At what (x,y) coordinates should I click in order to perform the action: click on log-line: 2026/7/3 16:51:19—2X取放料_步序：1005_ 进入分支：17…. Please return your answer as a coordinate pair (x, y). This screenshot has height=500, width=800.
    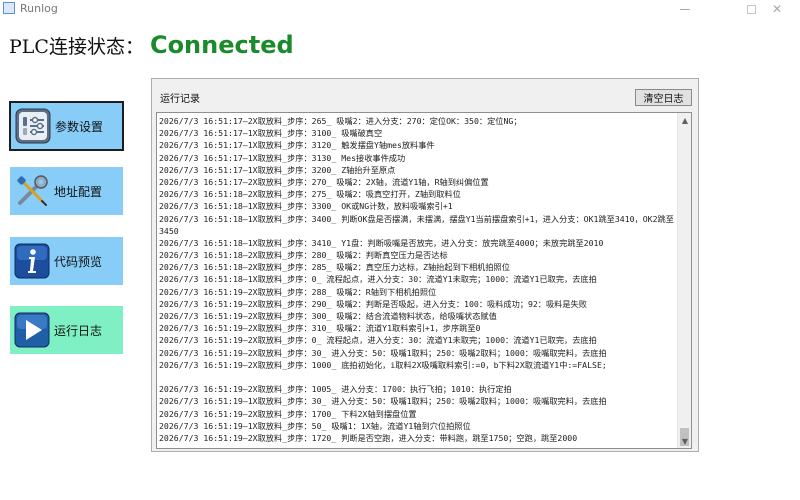
    Looking at the image, I should click on (335, 389).